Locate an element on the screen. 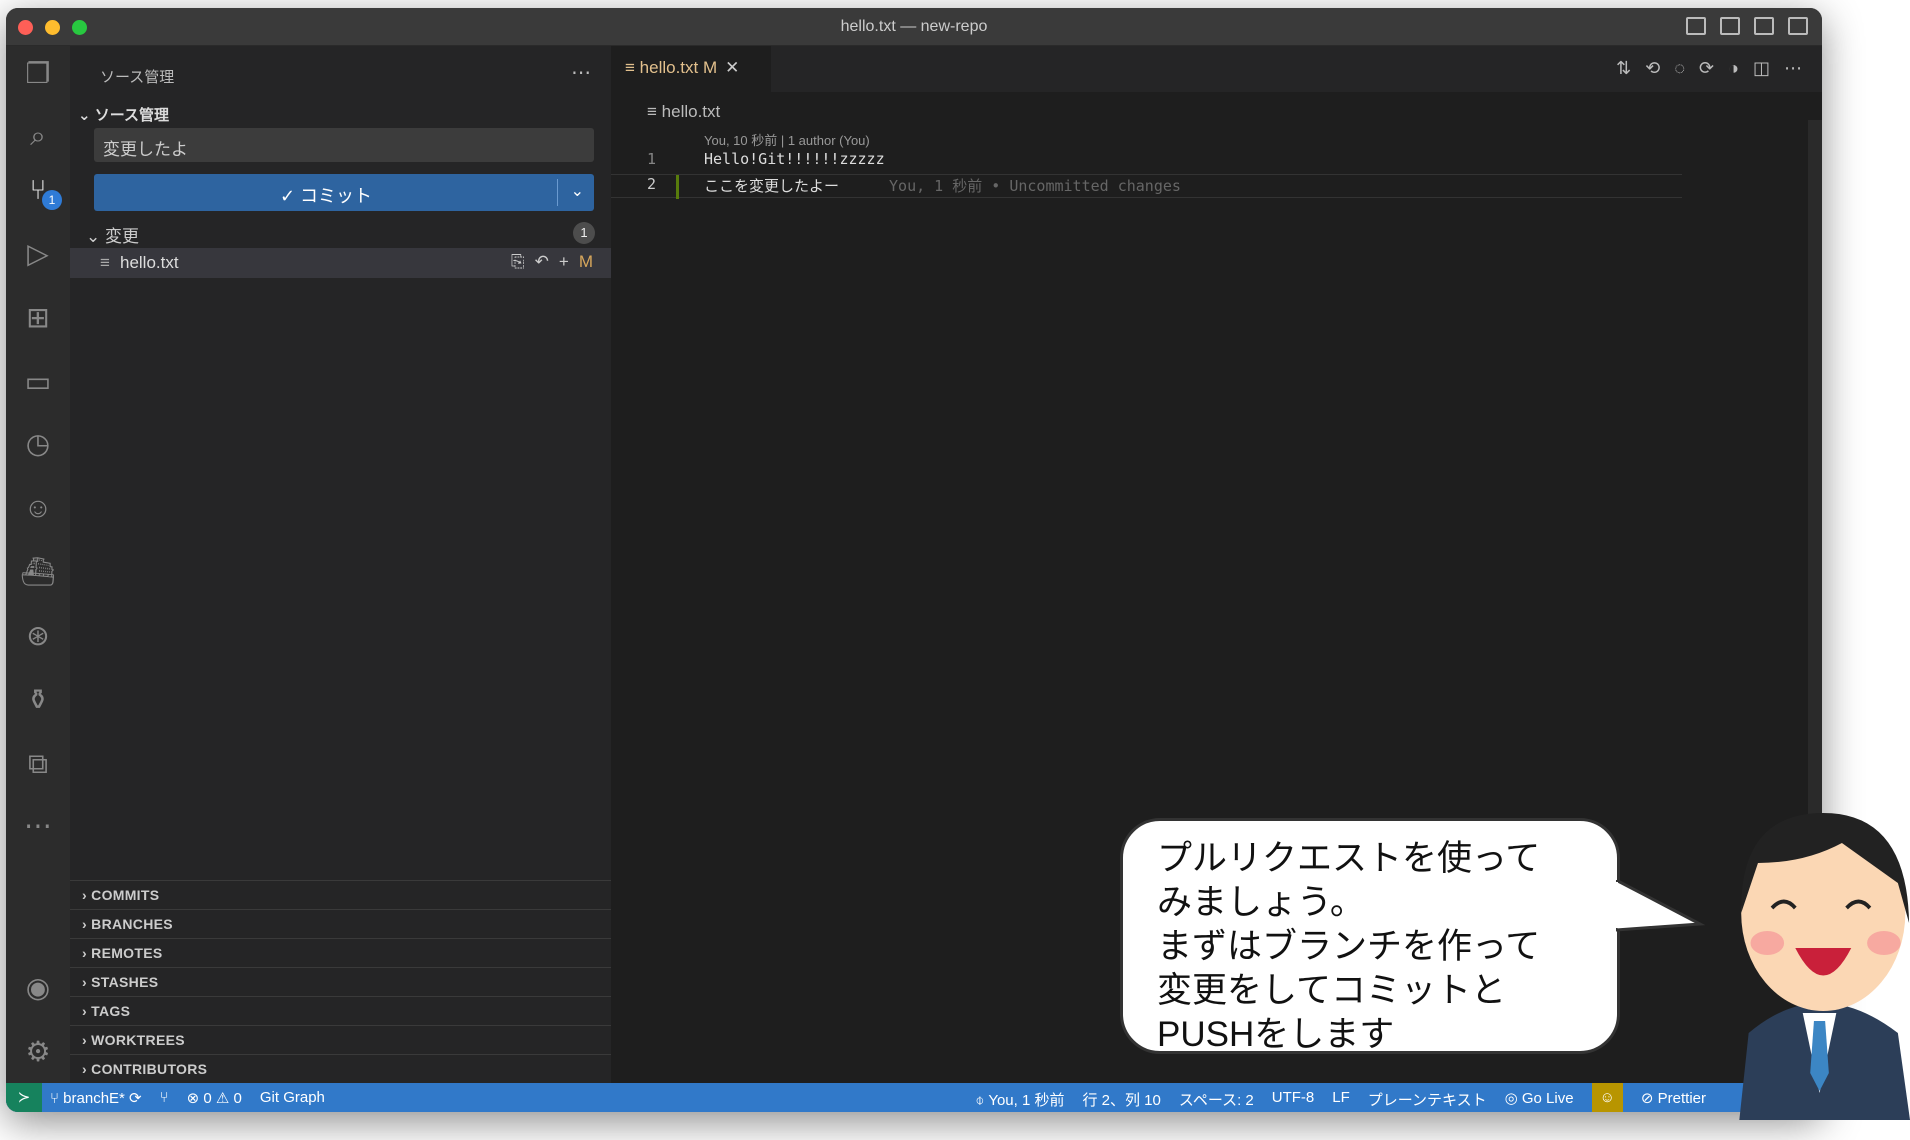 The width and height of the screenshot is (1910, 1140). panel-worktrees: › WORKTREES is located at coordinates (340, 1039).